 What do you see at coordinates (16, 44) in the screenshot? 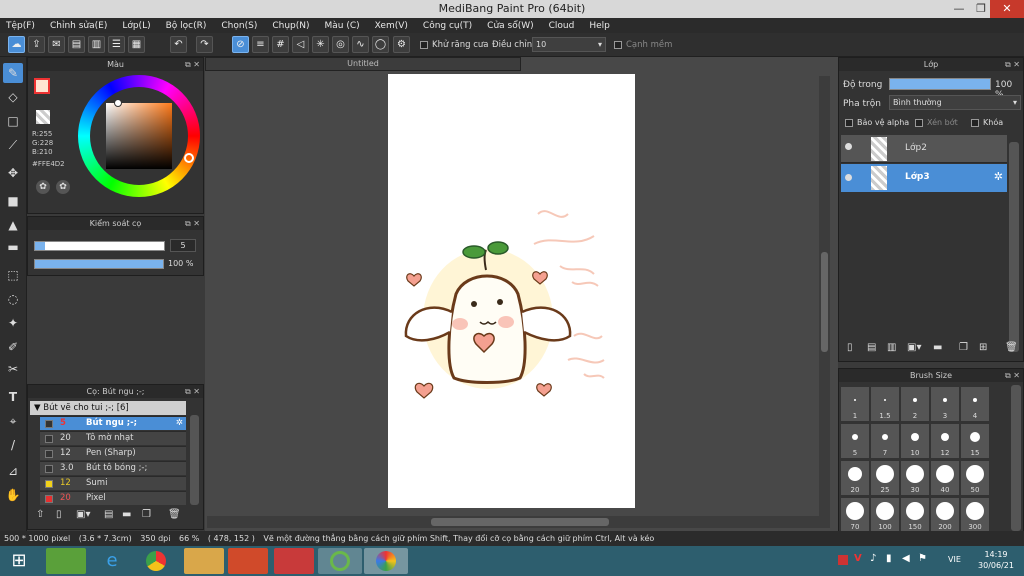
I see `cloud-icon: ☁` at bounding box center [16, 44].